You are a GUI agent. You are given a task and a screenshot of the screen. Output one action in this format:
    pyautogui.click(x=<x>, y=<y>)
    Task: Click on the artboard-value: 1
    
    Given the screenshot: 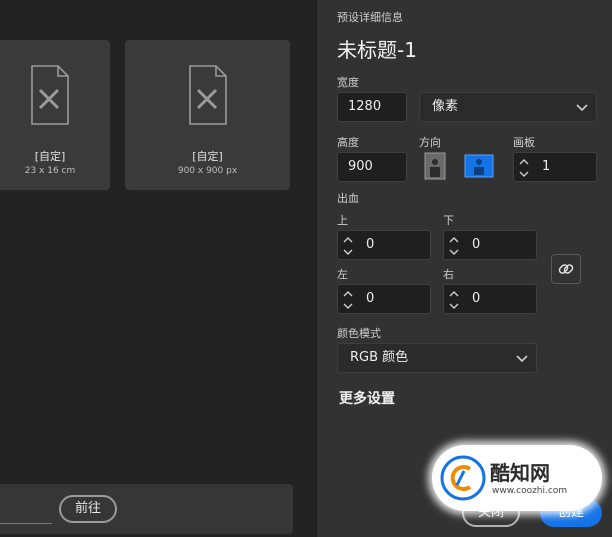 What is the action you would take?
    pyautogui.click(x=546, y=166)
    